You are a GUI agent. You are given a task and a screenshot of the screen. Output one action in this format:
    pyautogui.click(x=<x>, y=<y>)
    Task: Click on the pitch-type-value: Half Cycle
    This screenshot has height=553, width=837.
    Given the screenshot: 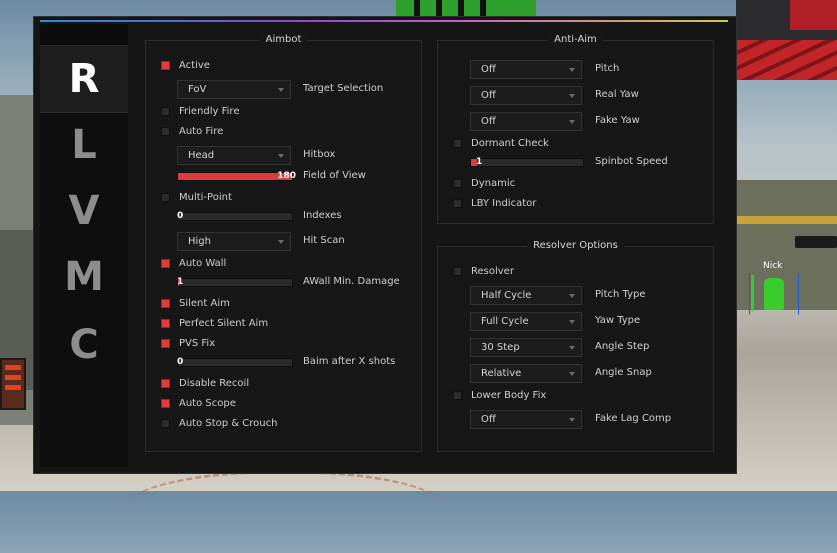 What is the action you would take?
    pyautogui.click(x=506, y=295)
    